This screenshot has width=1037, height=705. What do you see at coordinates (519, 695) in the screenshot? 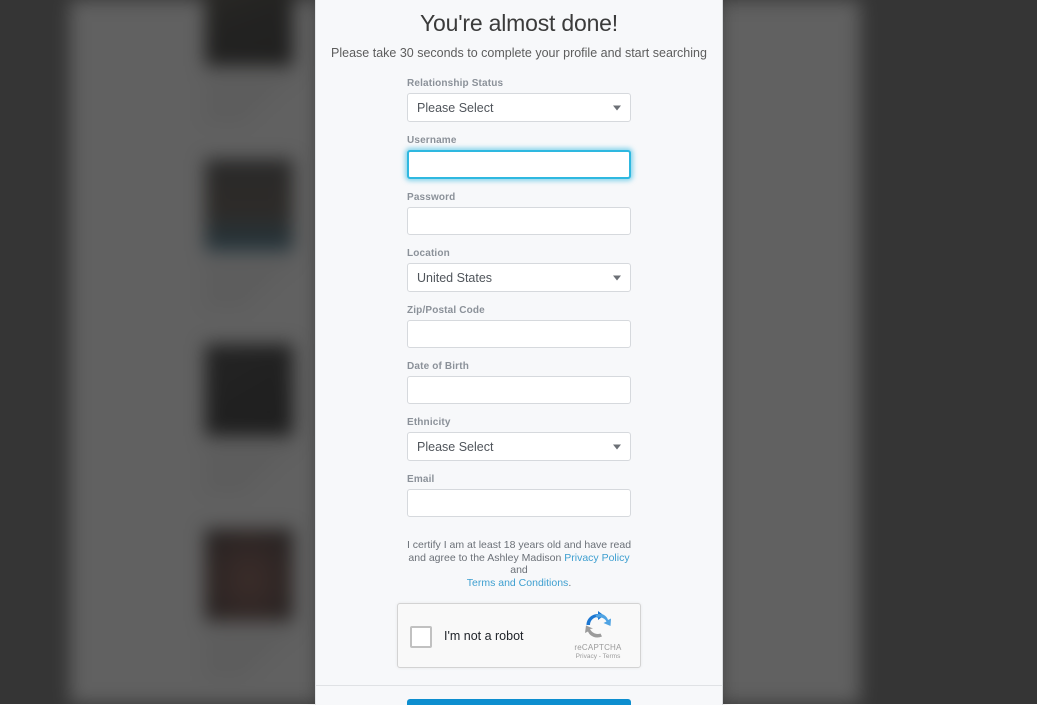
I see `footer-actions: I AGREE` at bounding box center [519, 695].